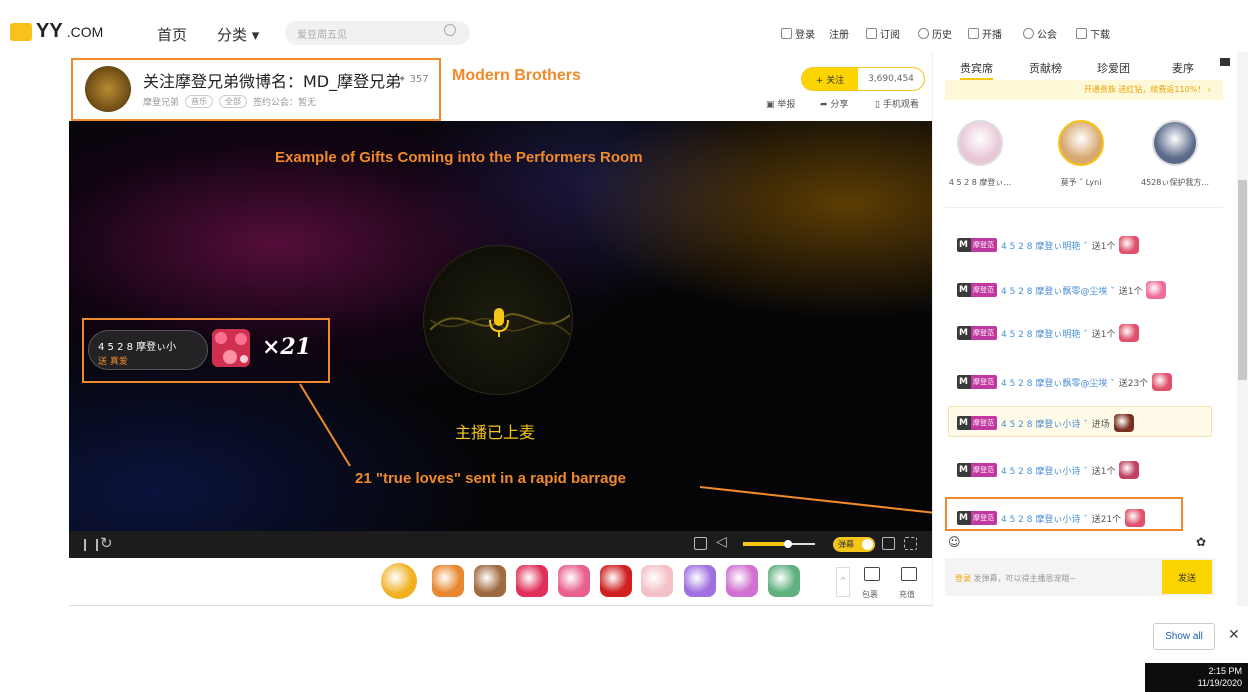 The width and height of the screenshot is (1248, 692). What do you see at coordinates (907, 594) in the screenshot?
I see `recharge-label: 充值` at bounding box center [907, 594].